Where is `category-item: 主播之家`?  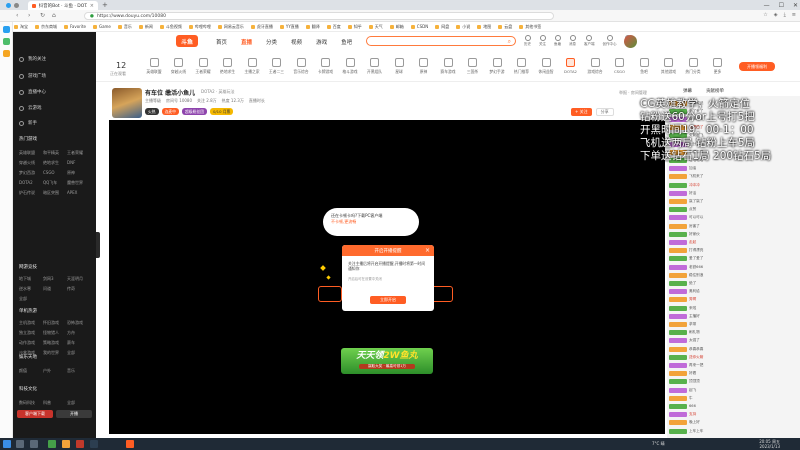
category-item: 主播之家 is located at coordinates (252, 66).